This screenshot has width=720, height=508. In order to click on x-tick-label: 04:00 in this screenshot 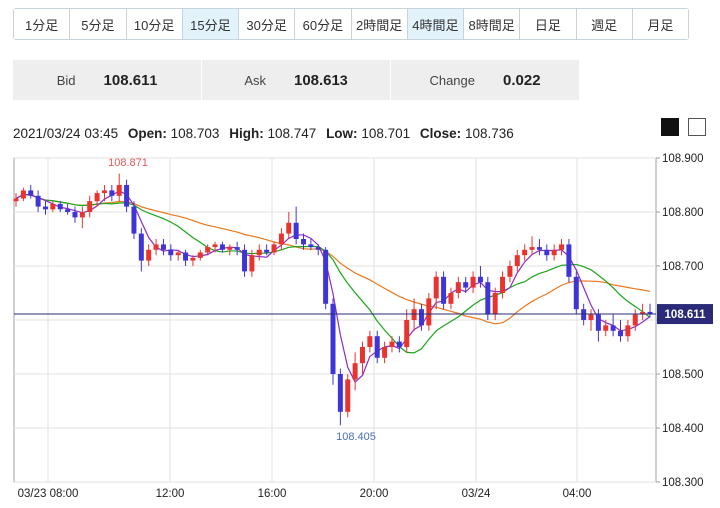, I will do `click(577, 494)`.